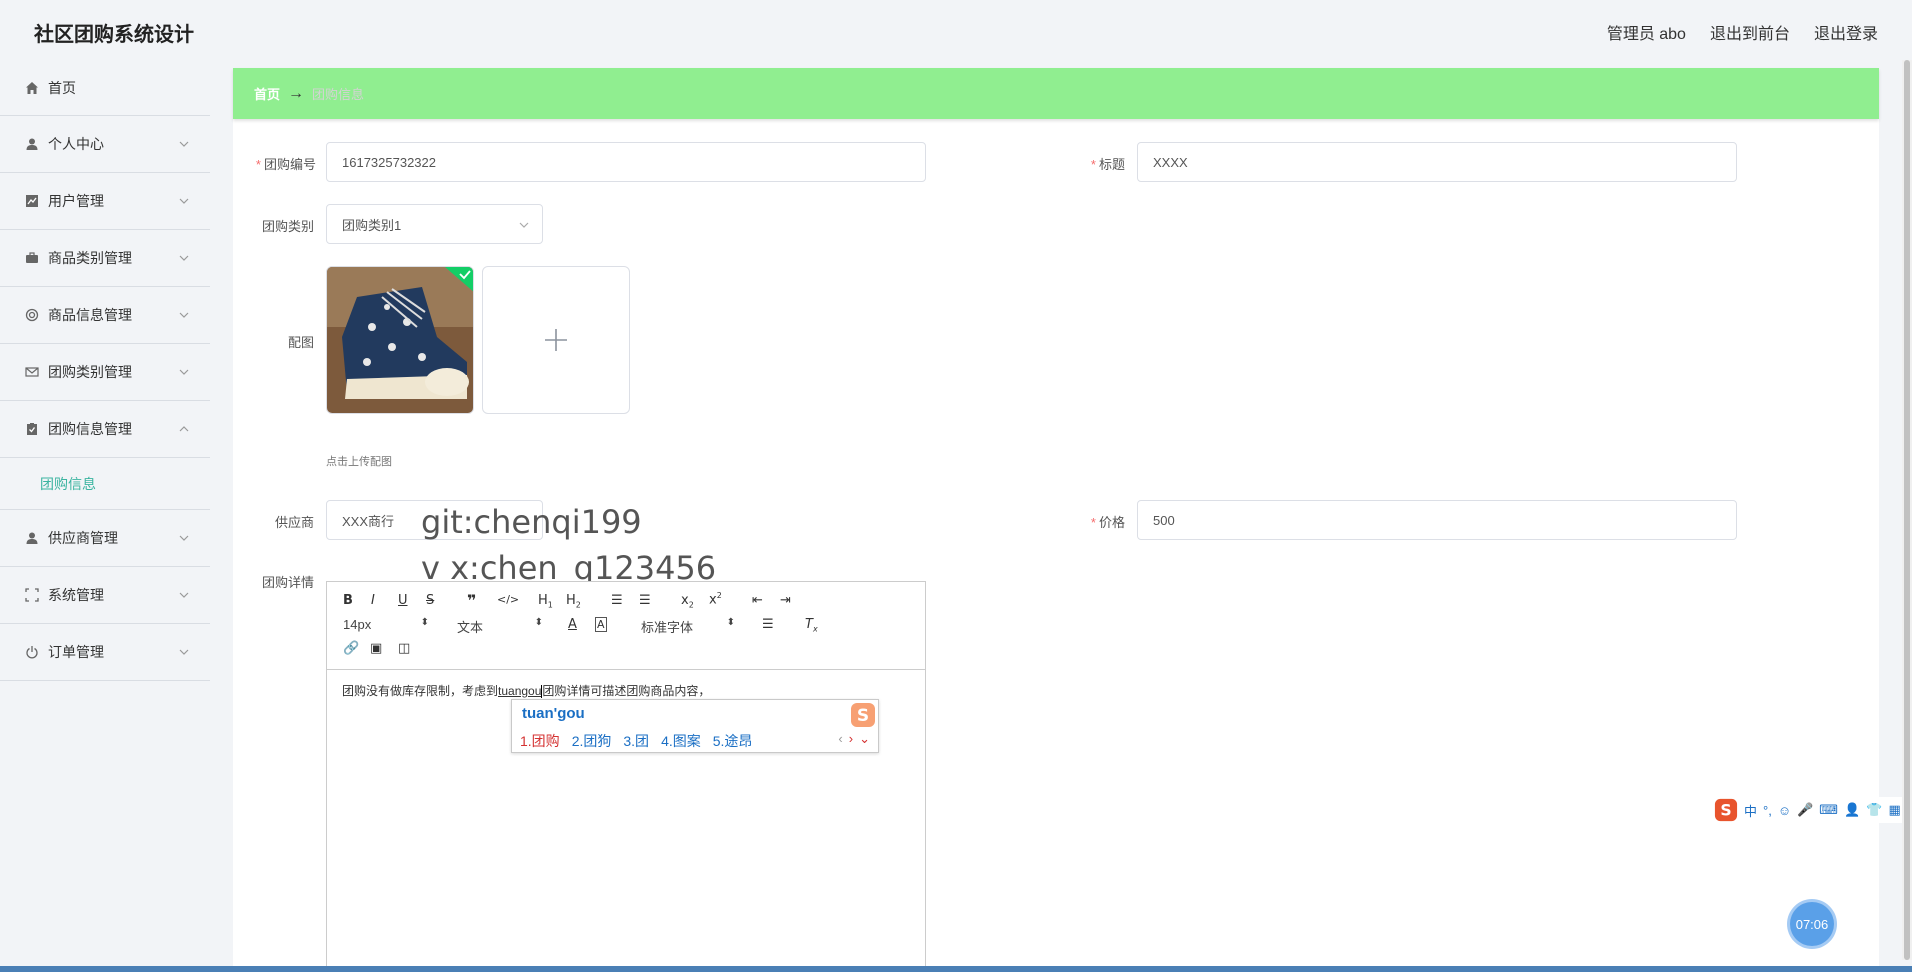 Image resolution: width=1912 pixels, height=972 pixels. What do you see at coordinates (76, 201) in the screenshot?
I see `sidebar-item-label: 用户管理` at bounding box center [76, 201].